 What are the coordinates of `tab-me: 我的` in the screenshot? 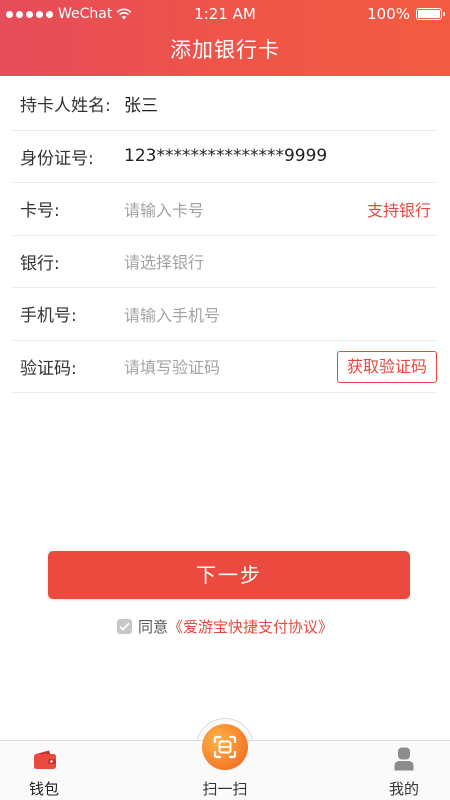 It's located at (404, 770).